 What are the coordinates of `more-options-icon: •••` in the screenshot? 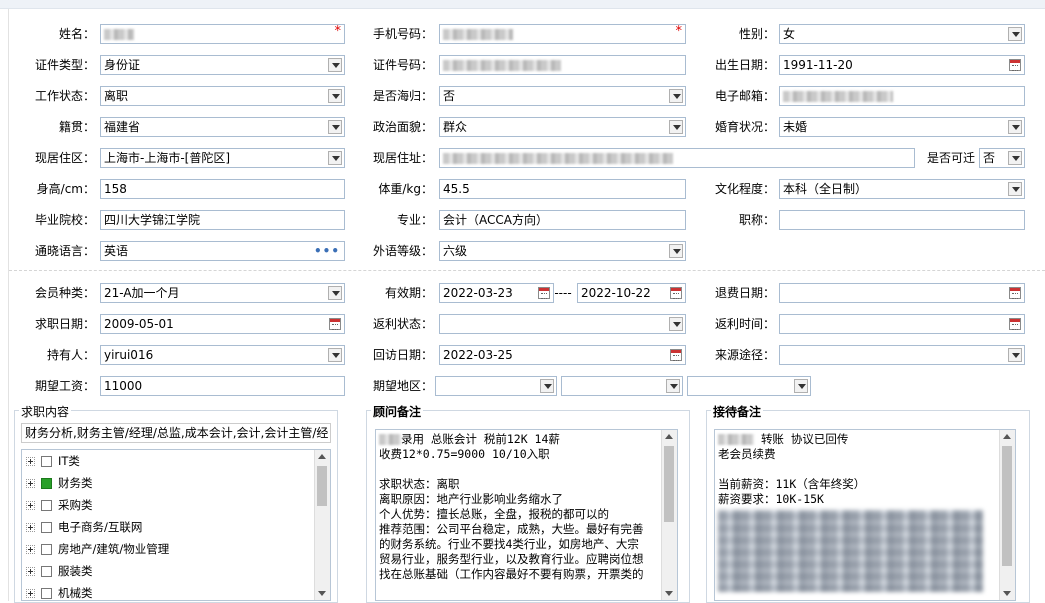 It's located at (327, 251).